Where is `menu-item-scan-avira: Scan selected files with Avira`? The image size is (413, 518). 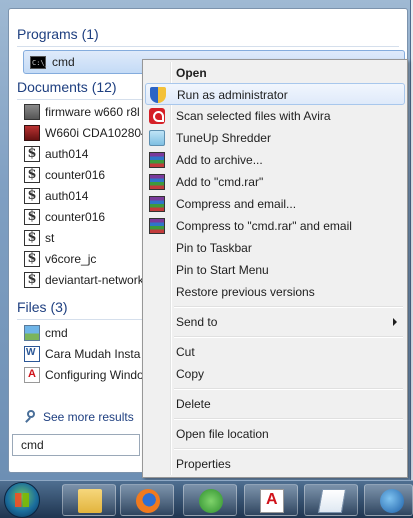 menu-item-scan-avira: Scan selected files with Avira is located at coordinates (275, 116).